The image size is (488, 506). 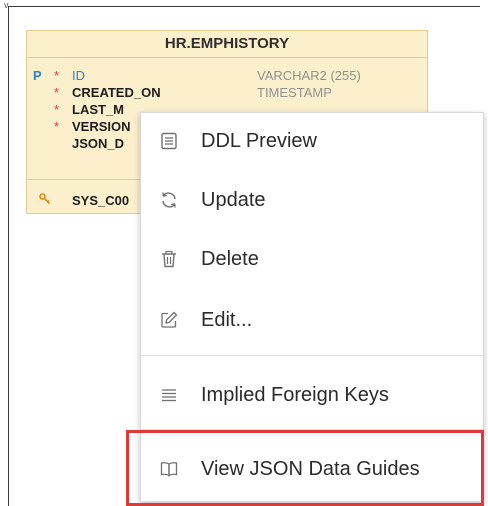 I want to click on column-name: ID, so click(x=78, y=75).